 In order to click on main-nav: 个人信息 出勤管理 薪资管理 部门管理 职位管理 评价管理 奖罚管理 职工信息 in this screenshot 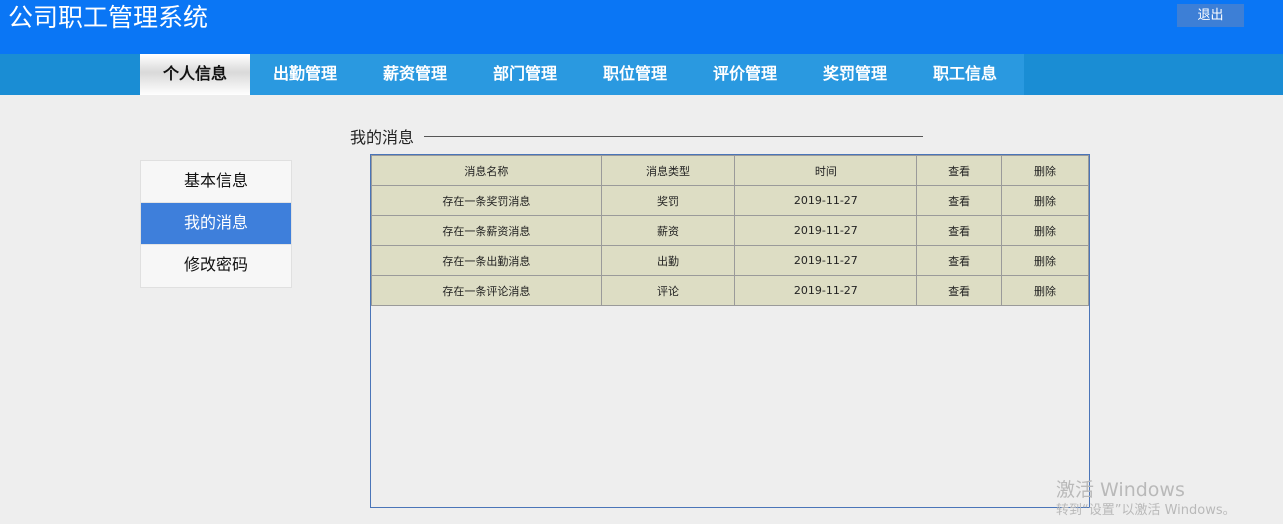, I will do `click(641, 74)`.